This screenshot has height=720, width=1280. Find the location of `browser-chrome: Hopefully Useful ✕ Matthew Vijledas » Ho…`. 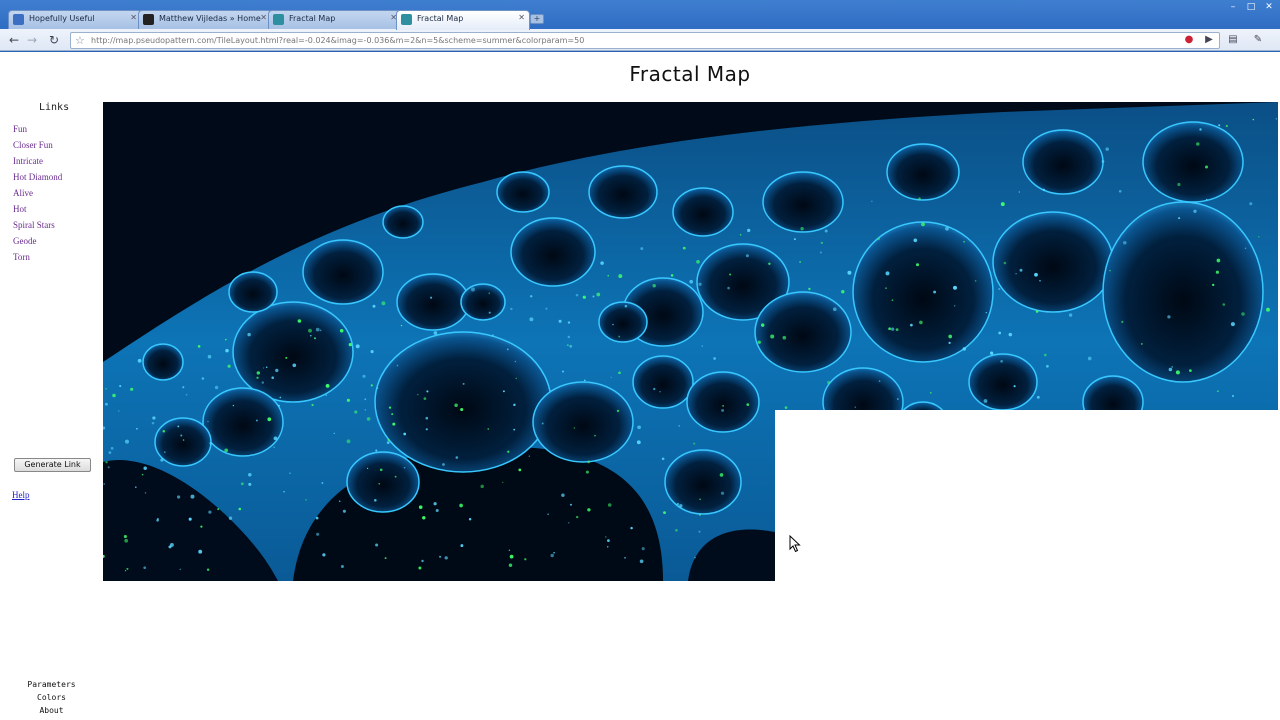

browser-chrome: Hopefully Useful ✕ Matthew Vijledas » Ho… is located at coordinates (640, 26).